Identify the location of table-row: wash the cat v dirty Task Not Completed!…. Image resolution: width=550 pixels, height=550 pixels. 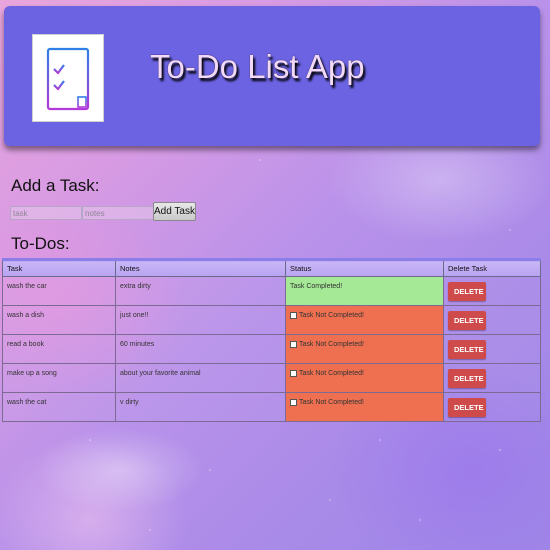
(271, 407).